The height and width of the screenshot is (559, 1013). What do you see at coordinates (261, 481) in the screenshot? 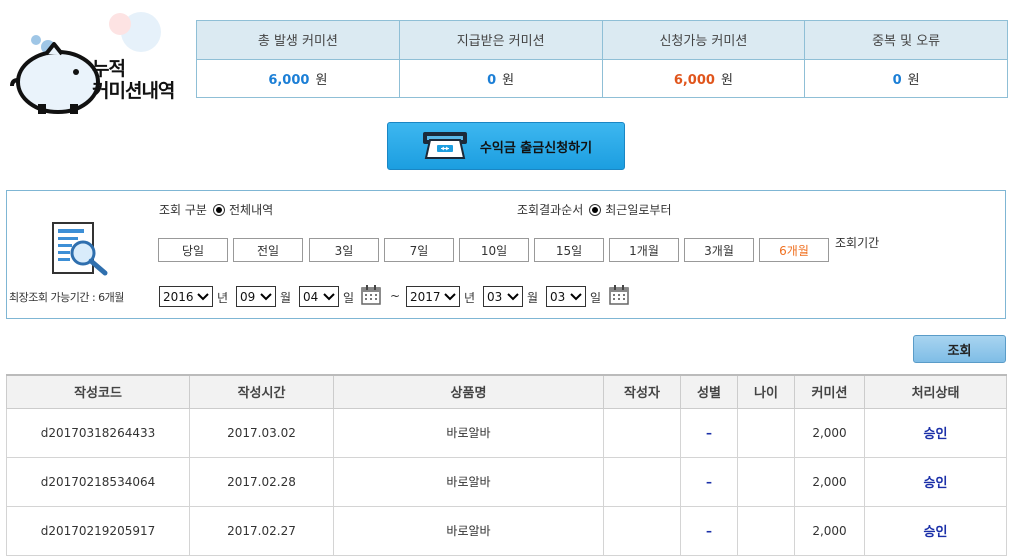
I see `cell-time: 2017.02.28` at bounding box center [261, 481].